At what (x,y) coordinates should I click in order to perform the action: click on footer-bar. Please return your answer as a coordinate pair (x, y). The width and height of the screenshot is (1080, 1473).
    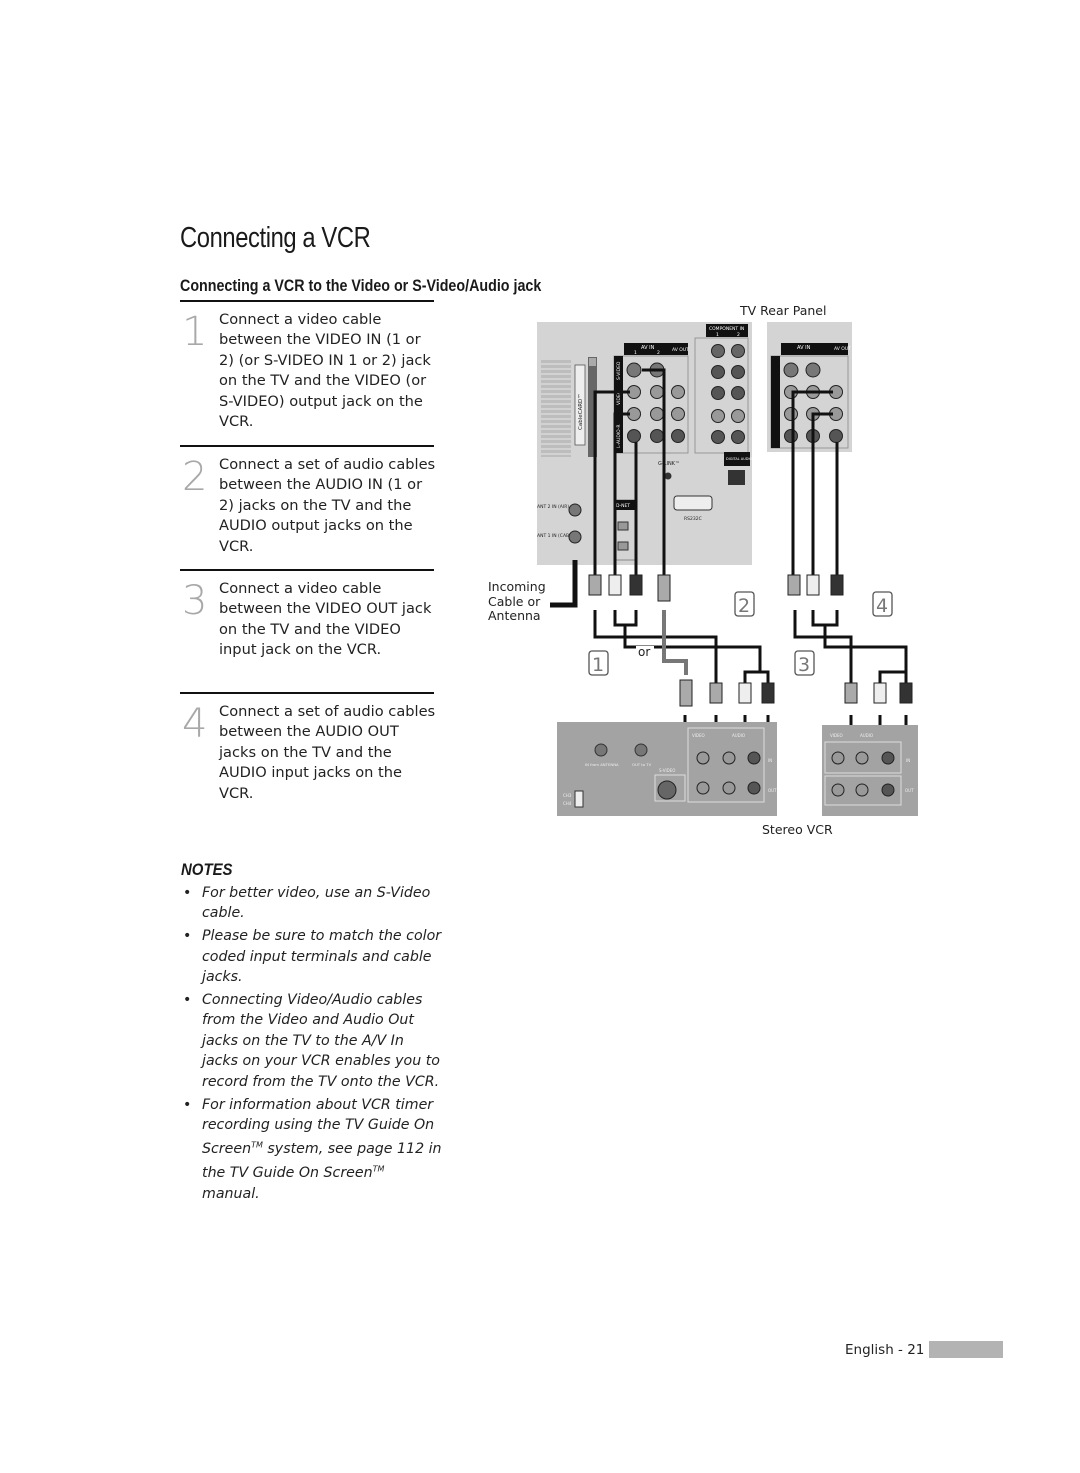
    Looking at the image, I should click on (966, 1349).